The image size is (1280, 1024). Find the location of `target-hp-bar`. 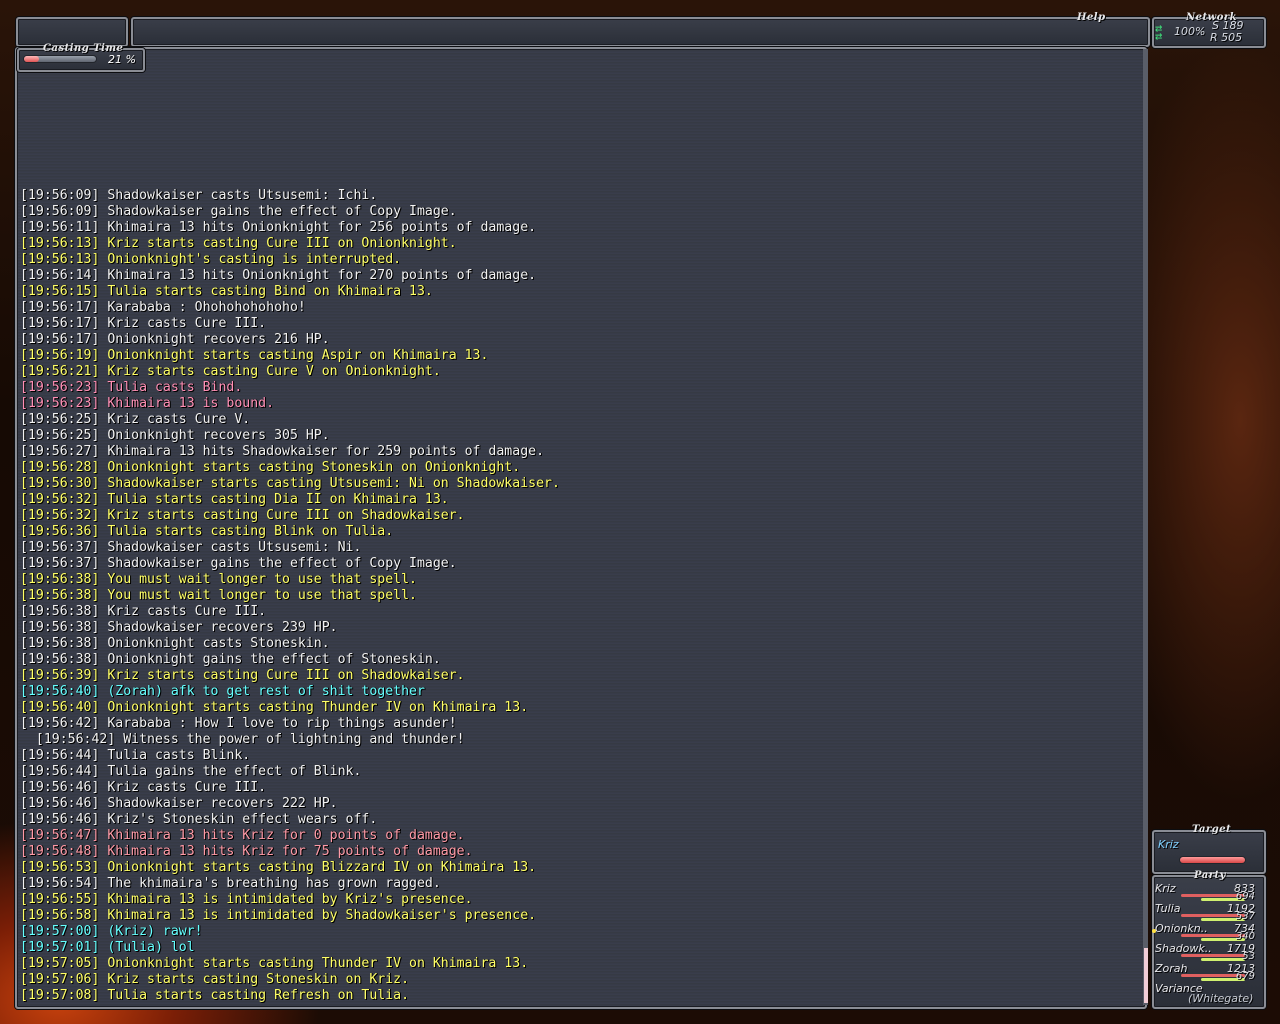

target-hp-bar is located at coordinates (1213, 860).